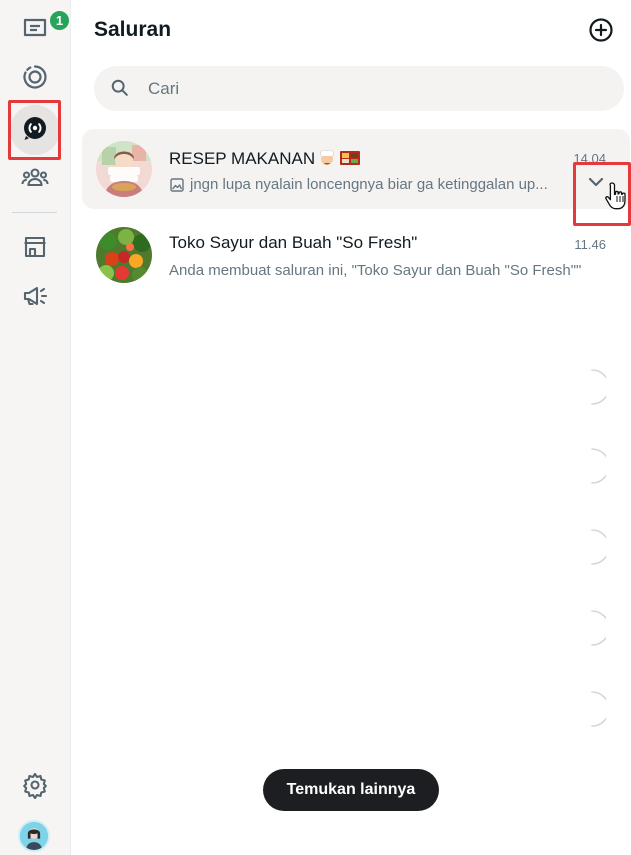 The width and height of the screenshot is (631, 855). Describe the element at coordinates (327, 159) in the screenshot. I see `chef-emoji-icon` at that location.